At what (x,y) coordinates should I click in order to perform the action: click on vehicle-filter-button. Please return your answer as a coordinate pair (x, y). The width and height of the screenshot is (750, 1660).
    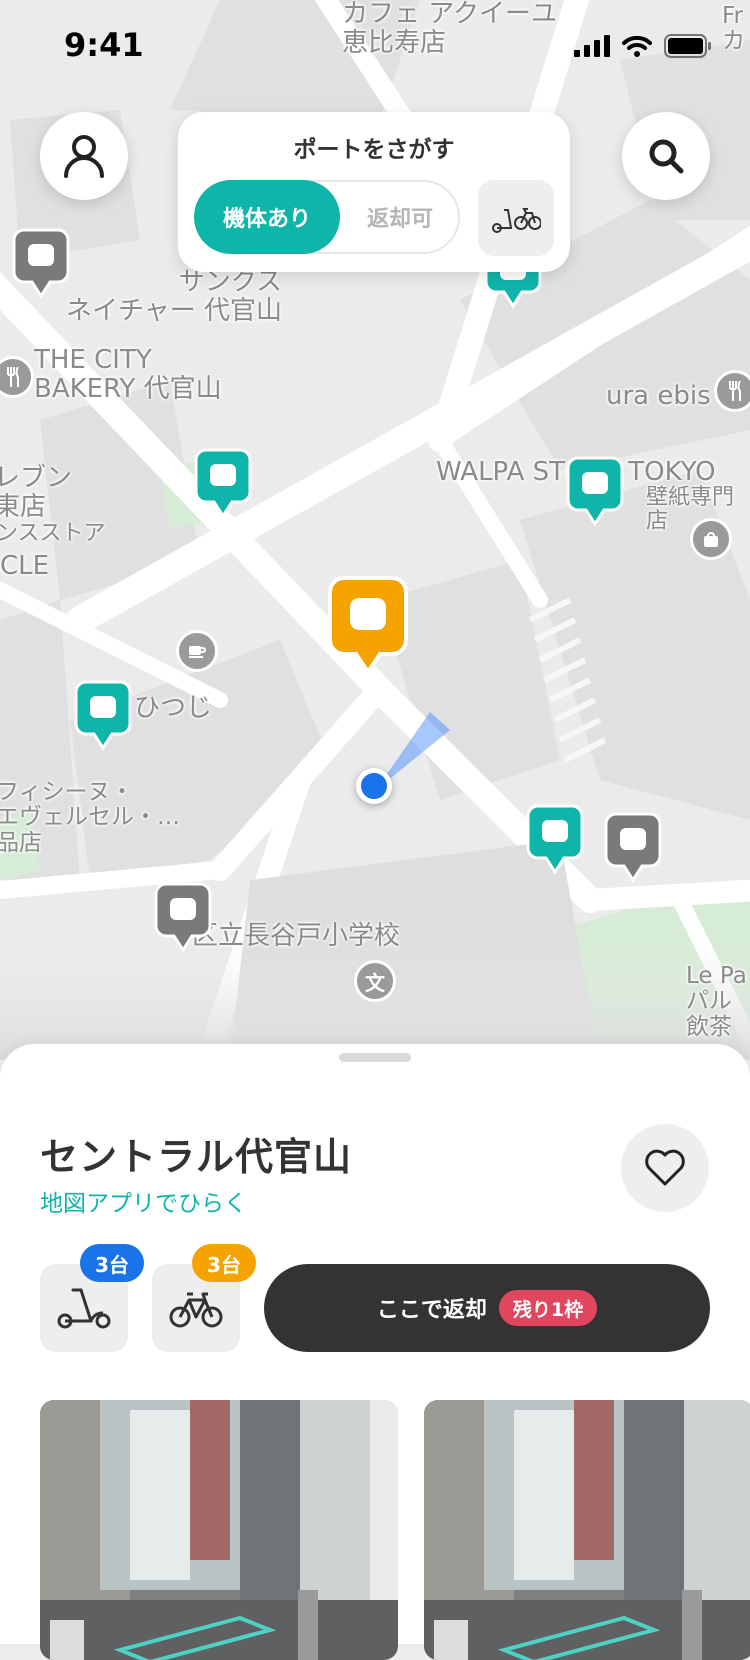
    Looking at the image, I should click on (516, 218).